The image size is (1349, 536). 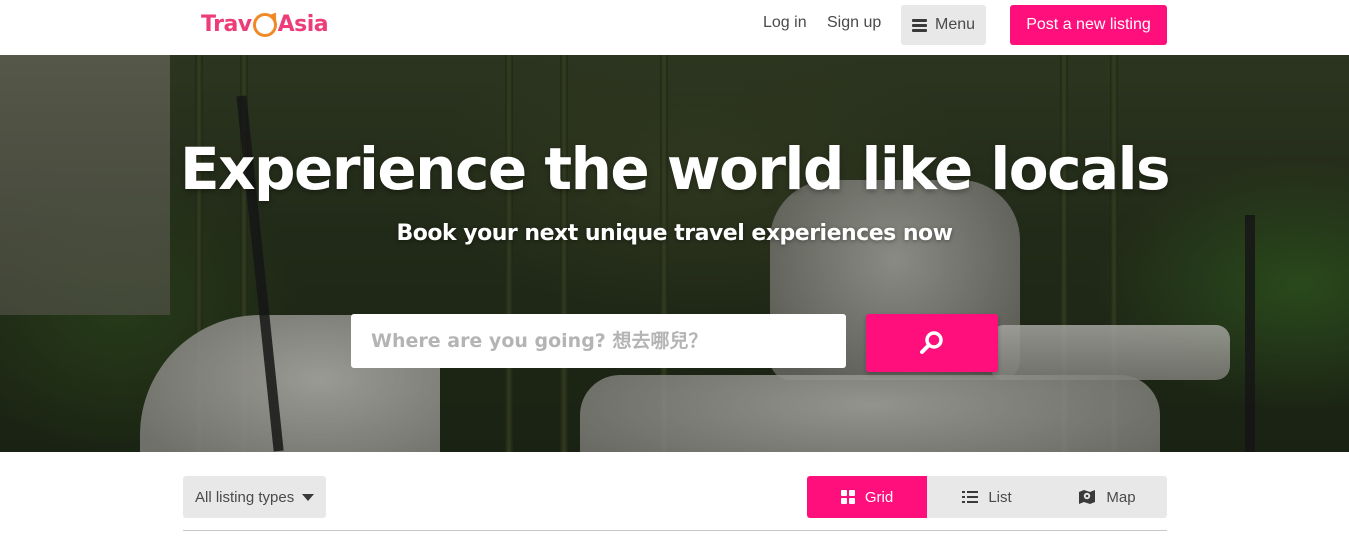 I want to click on search-icon, so click(x=931, y=342).